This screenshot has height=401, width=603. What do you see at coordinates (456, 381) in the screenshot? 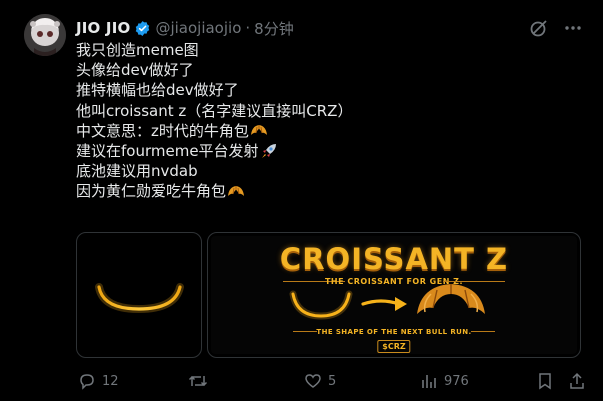
I see `view-count: 976` at bounding box center [456, 381].